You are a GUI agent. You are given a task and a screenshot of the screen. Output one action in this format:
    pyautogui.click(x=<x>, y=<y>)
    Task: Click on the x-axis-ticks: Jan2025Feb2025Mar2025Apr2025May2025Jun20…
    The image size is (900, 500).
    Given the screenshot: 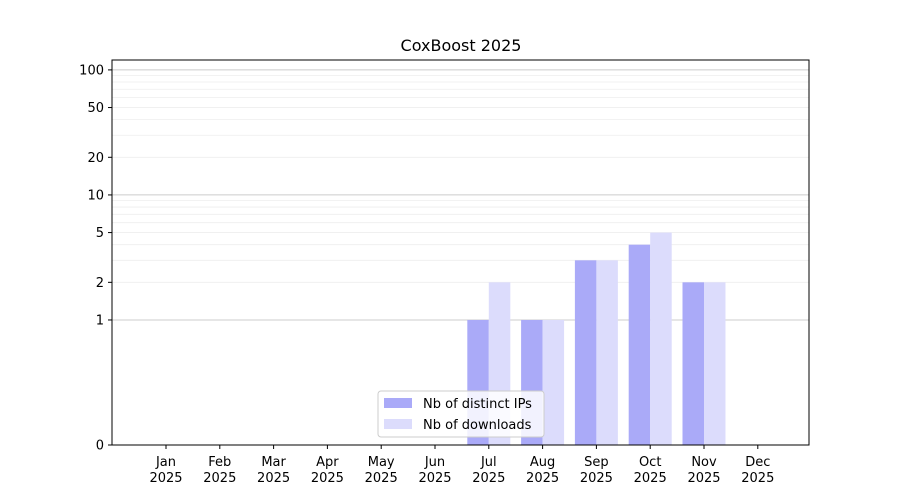 What is the action you would take?
    pyautogui.click(x=461, y=465)
    